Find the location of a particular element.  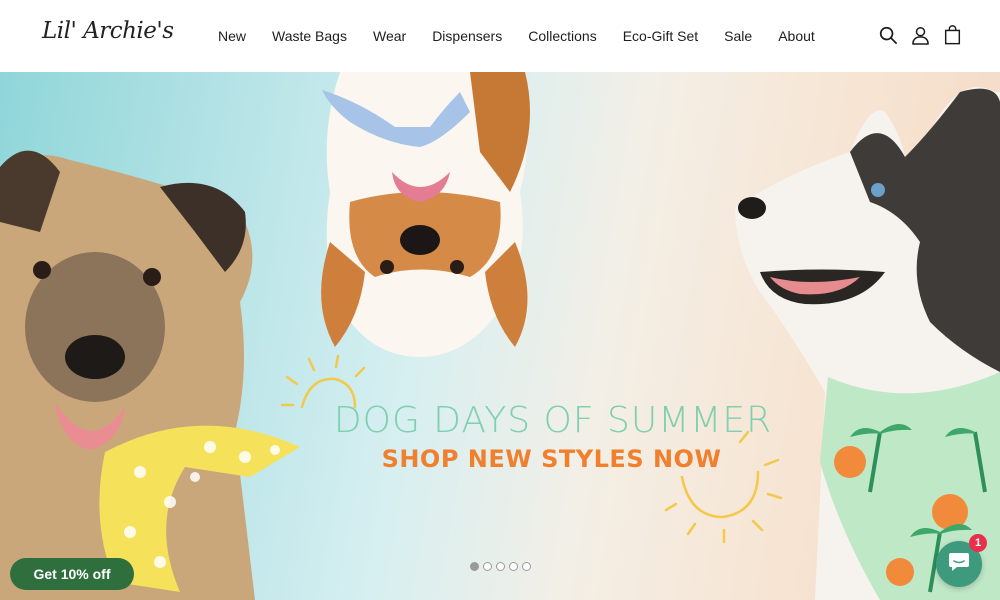

nav-item-wear: Wear is located at coordinates (389, 36).